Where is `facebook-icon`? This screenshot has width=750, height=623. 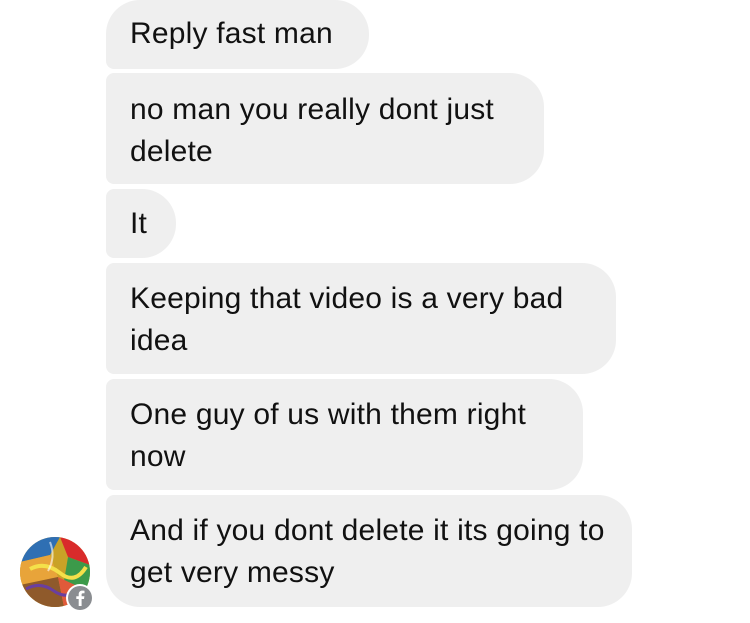
facebook-icon is located at coordinates (80, 598).